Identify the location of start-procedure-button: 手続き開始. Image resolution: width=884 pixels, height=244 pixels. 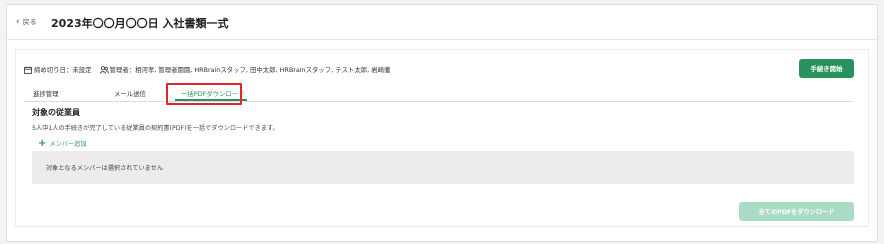
(826, 68).